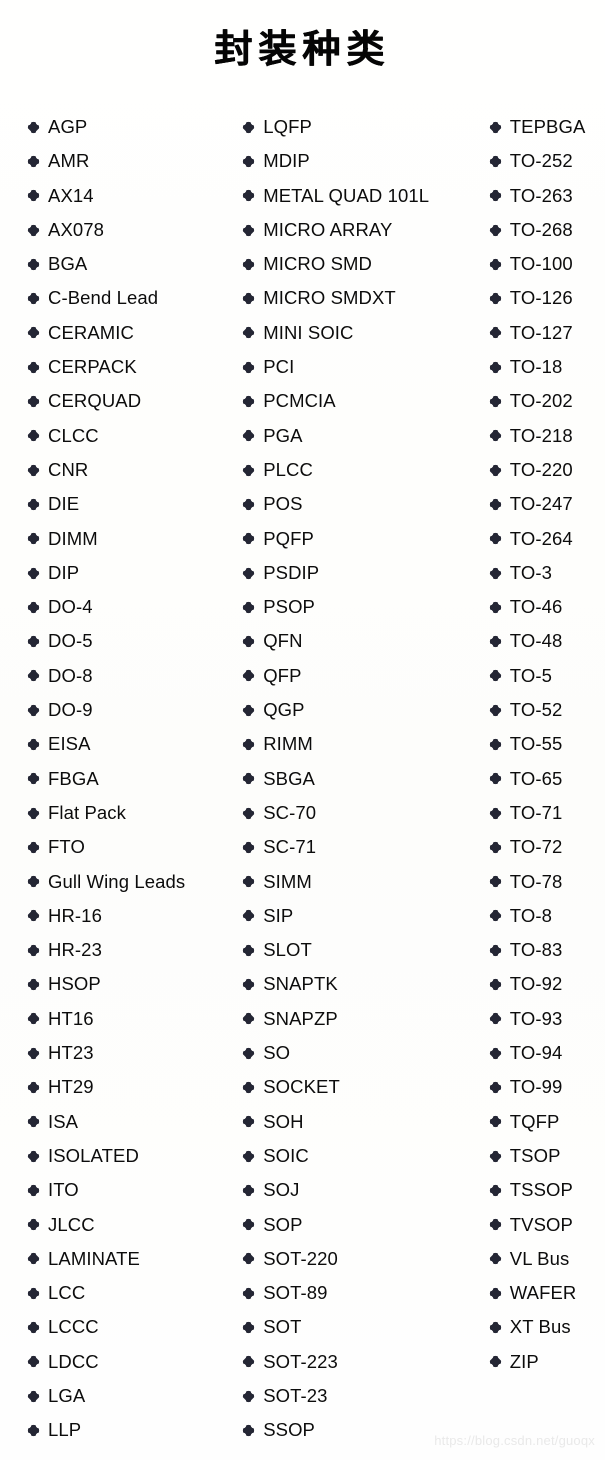  What do you see at coordinates (357, 298) in the screenshot?
I see `list-item: MICRO SMDXT` at bounding box center [357, 298].